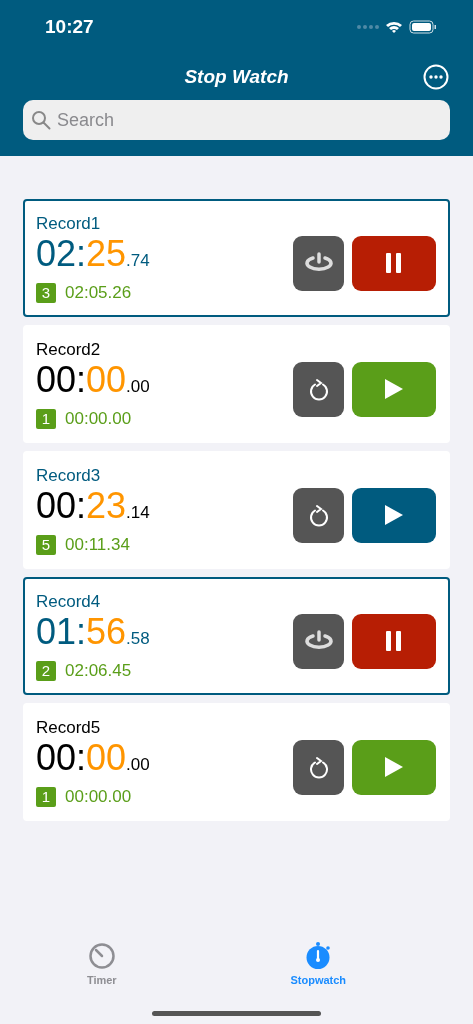 This screenshot has width=473, height=1024. Describe the element at coordinates (236, 120) in the screenshot. I see `search-field: Search` at that location.